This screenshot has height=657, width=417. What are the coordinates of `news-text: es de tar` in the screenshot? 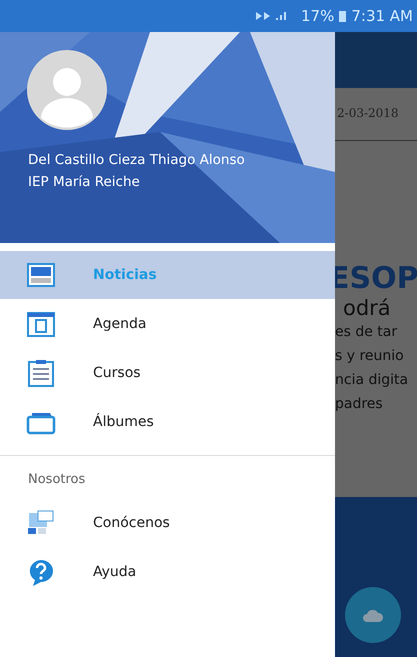 It's located at (366, 332).